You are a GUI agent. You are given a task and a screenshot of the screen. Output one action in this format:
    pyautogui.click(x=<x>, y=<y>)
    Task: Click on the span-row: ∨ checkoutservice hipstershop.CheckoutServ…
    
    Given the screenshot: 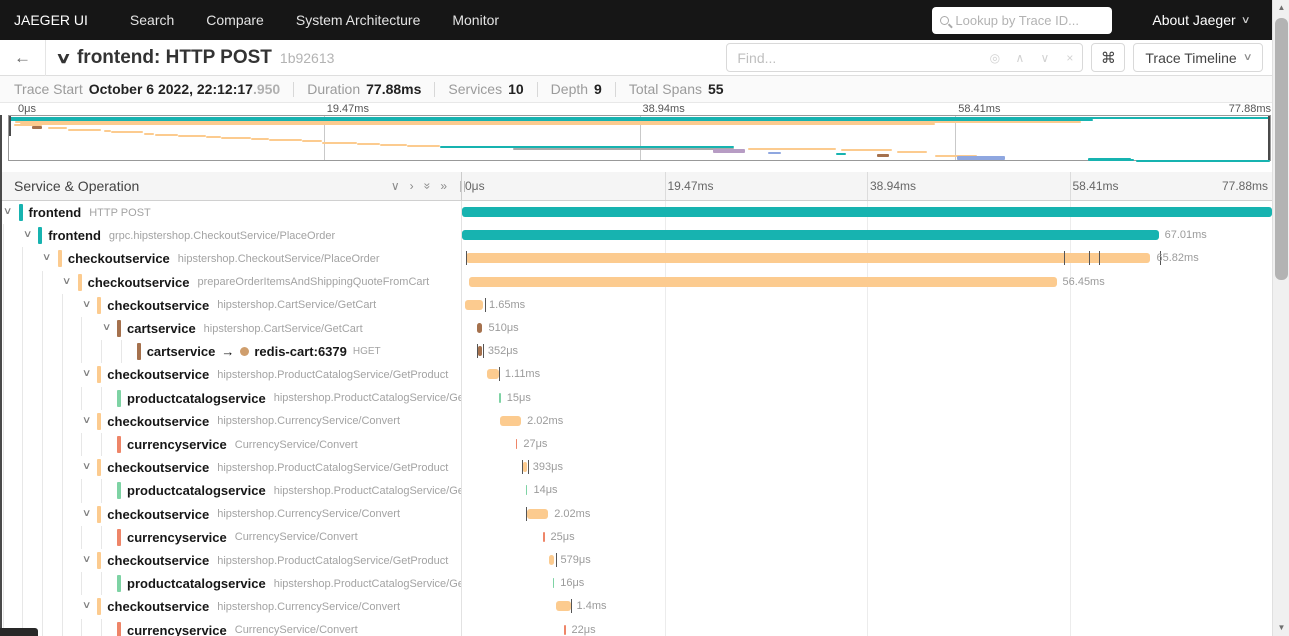 What is the action you would take?
    pyautogui.click(x=636, y=259)
    